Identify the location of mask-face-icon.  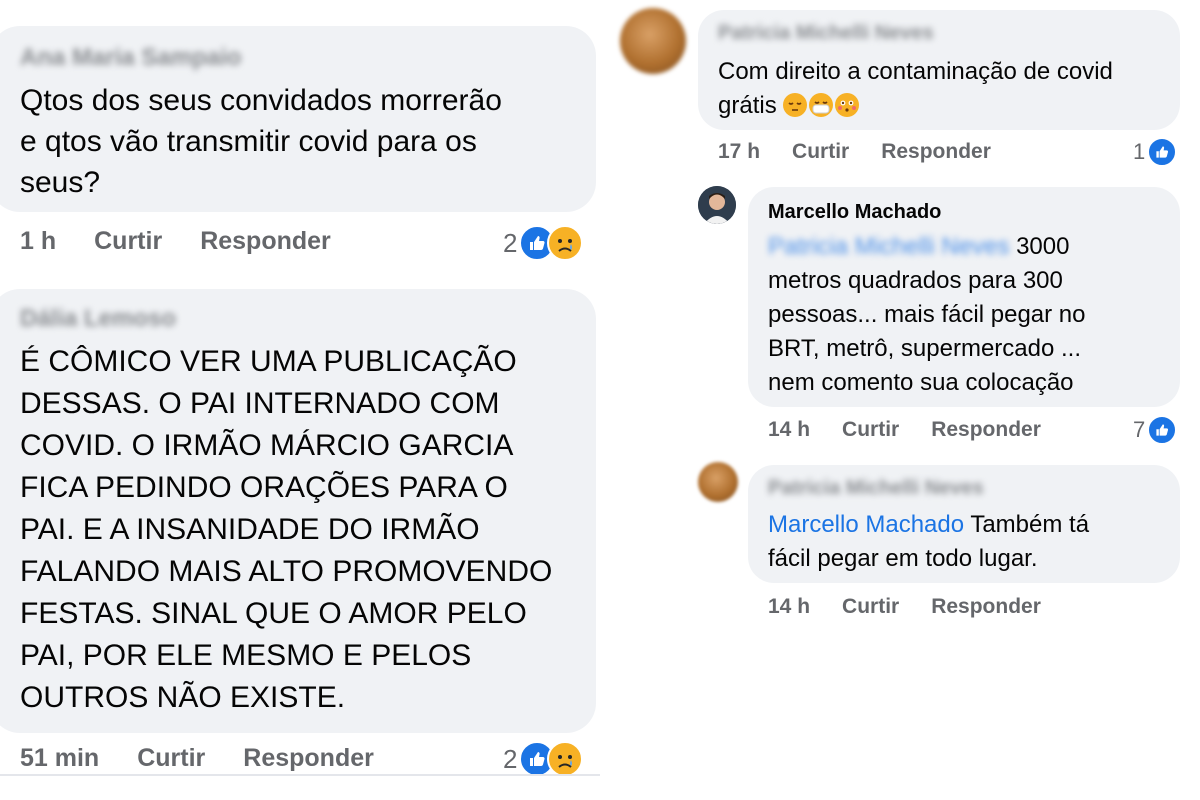
(821, 105).